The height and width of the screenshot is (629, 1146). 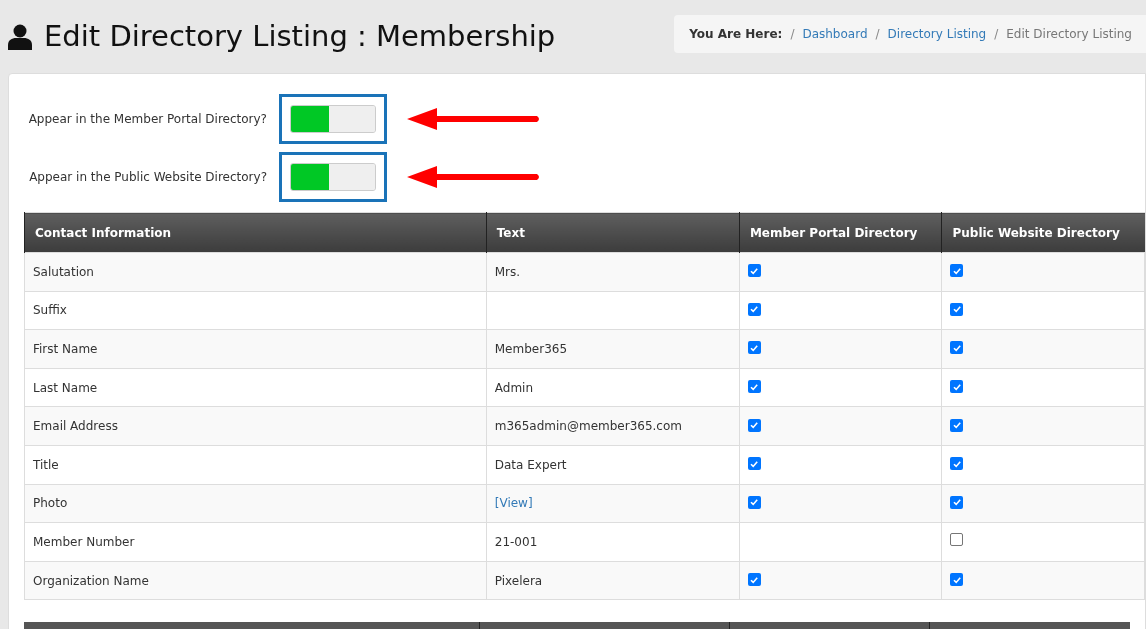 What do you see at coordinates (530, 464) in the screenshot?
I see `table-cell: Data Expert` at bounding box center [530, 464].